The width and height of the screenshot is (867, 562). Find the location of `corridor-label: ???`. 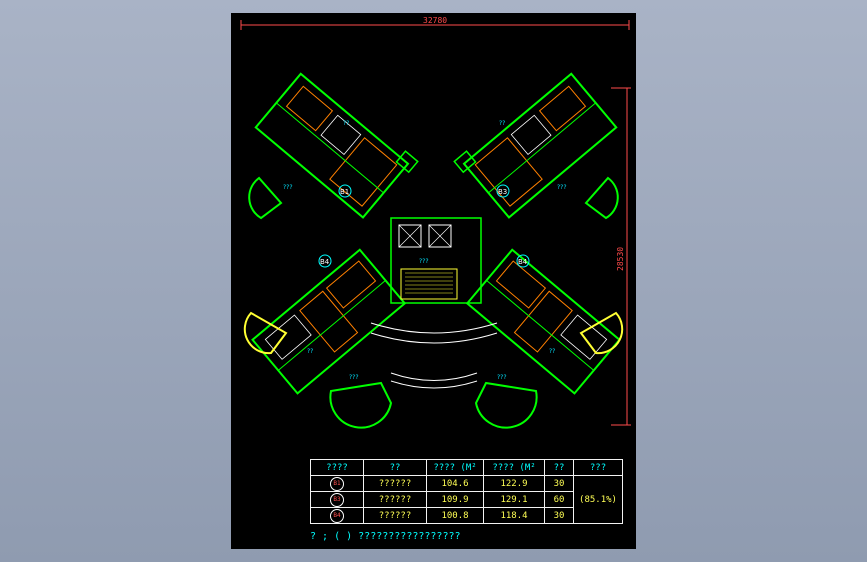

corridor-label: ??? is located at coordinates (424, 261).